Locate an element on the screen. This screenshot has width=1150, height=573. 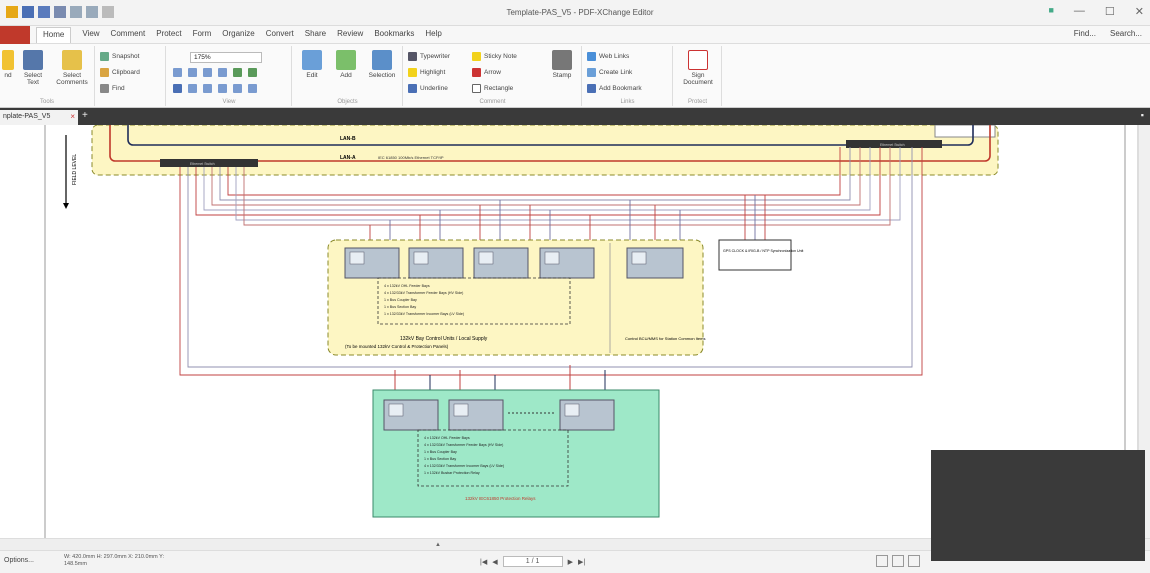
svg-text: 1 x Bus Section Bay is located at coordinates (400, 307).